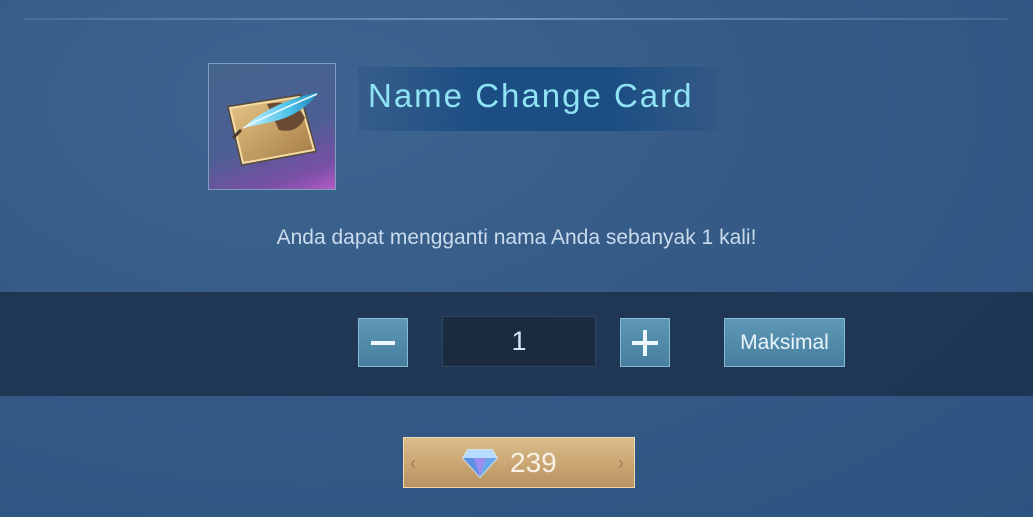 The height and width of the screenshot is (517, 1033). I want to click on price-content: 239, so click(509, 462).